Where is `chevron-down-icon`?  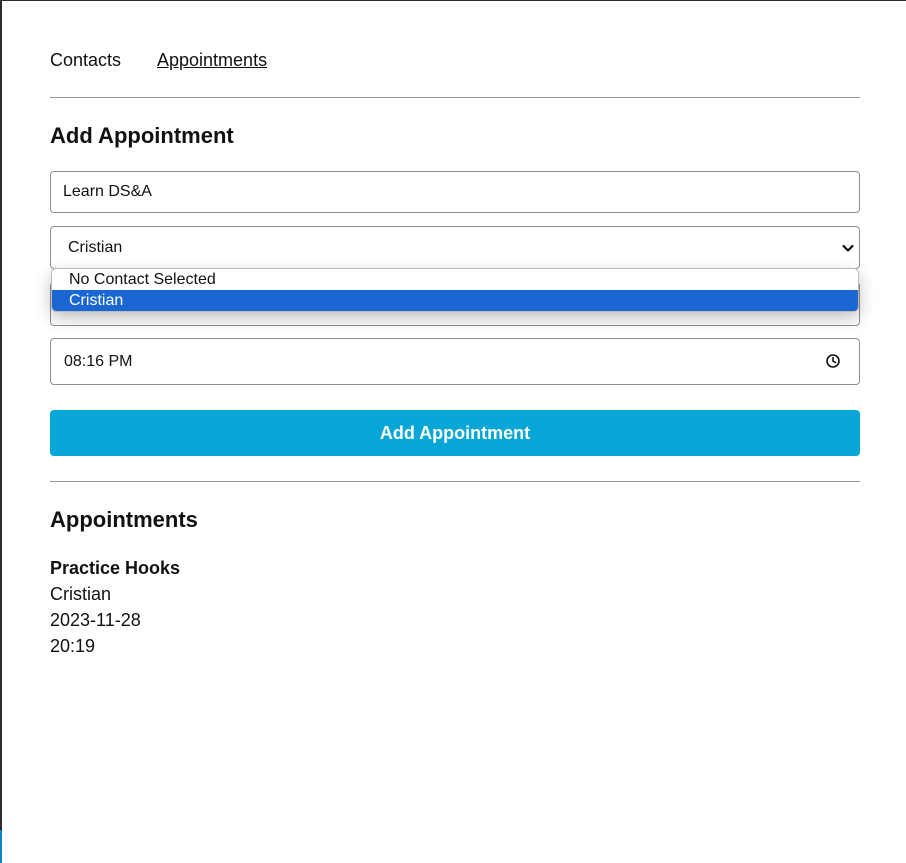
chevron-down-icon is located at coordinates (848, 248).